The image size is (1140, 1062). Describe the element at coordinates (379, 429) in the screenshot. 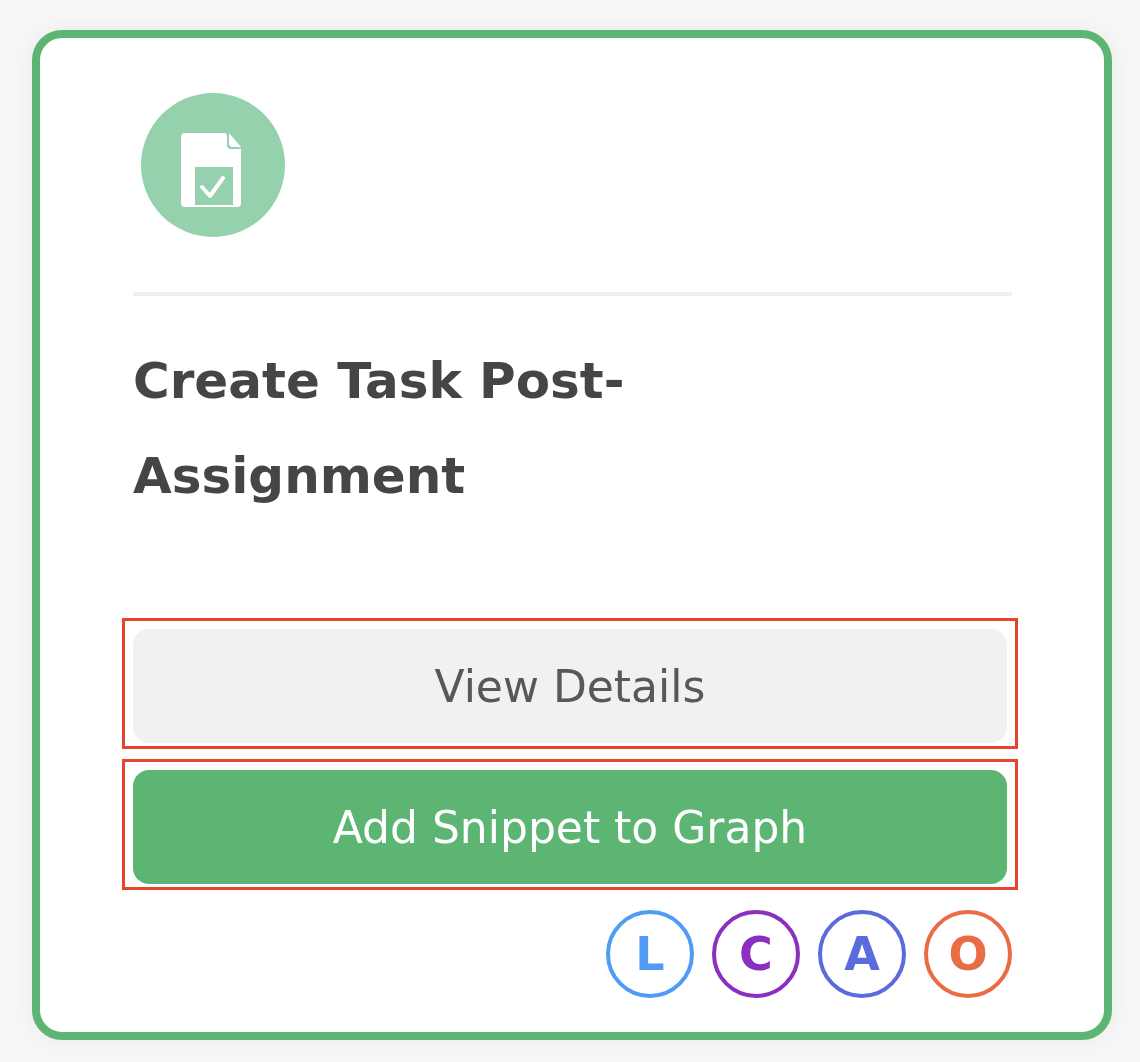

I see `card-title: Create Task Post-Assignment` at that location.